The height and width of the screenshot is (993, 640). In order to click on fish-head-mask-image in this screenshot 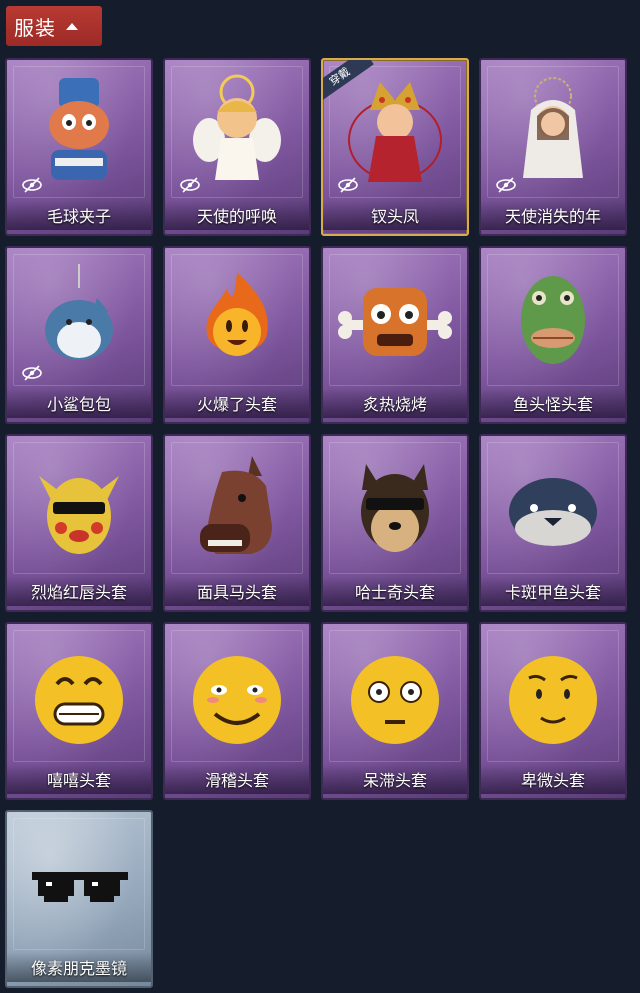, I will do `click(553, 318)`.